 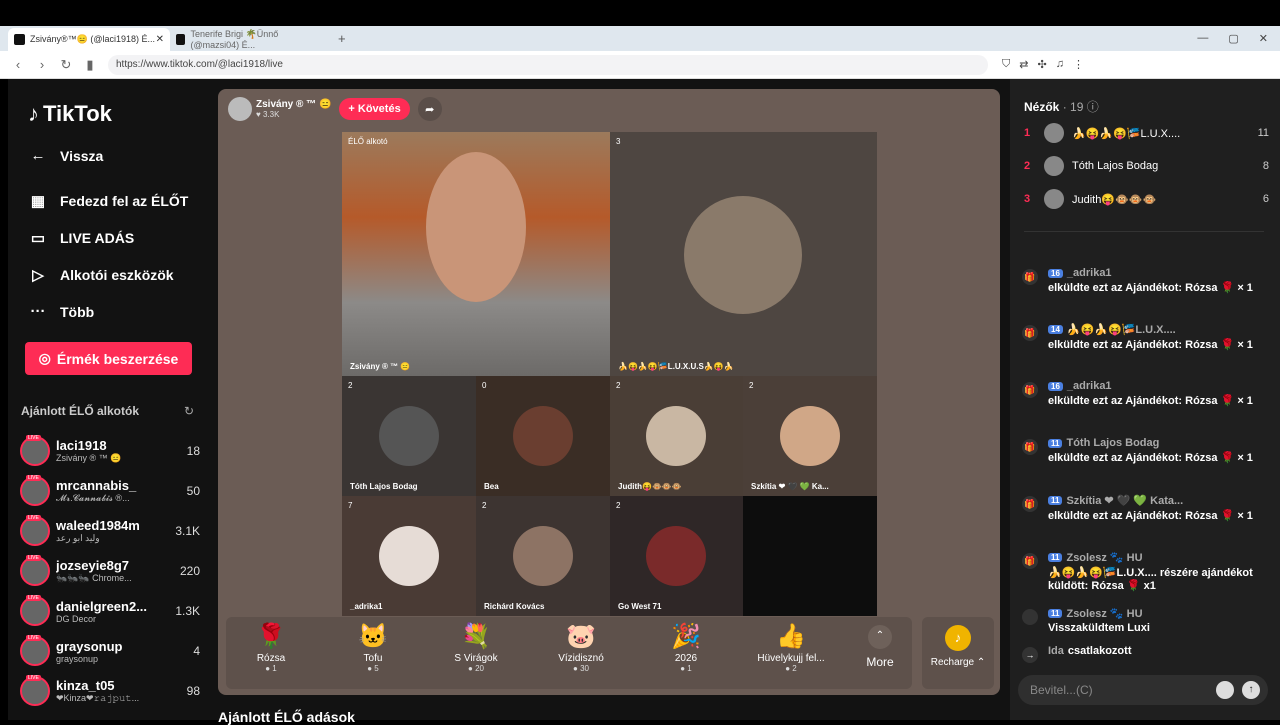 I want to click on more-gifts-button: ⌃ More, so click(x=880, y=647).